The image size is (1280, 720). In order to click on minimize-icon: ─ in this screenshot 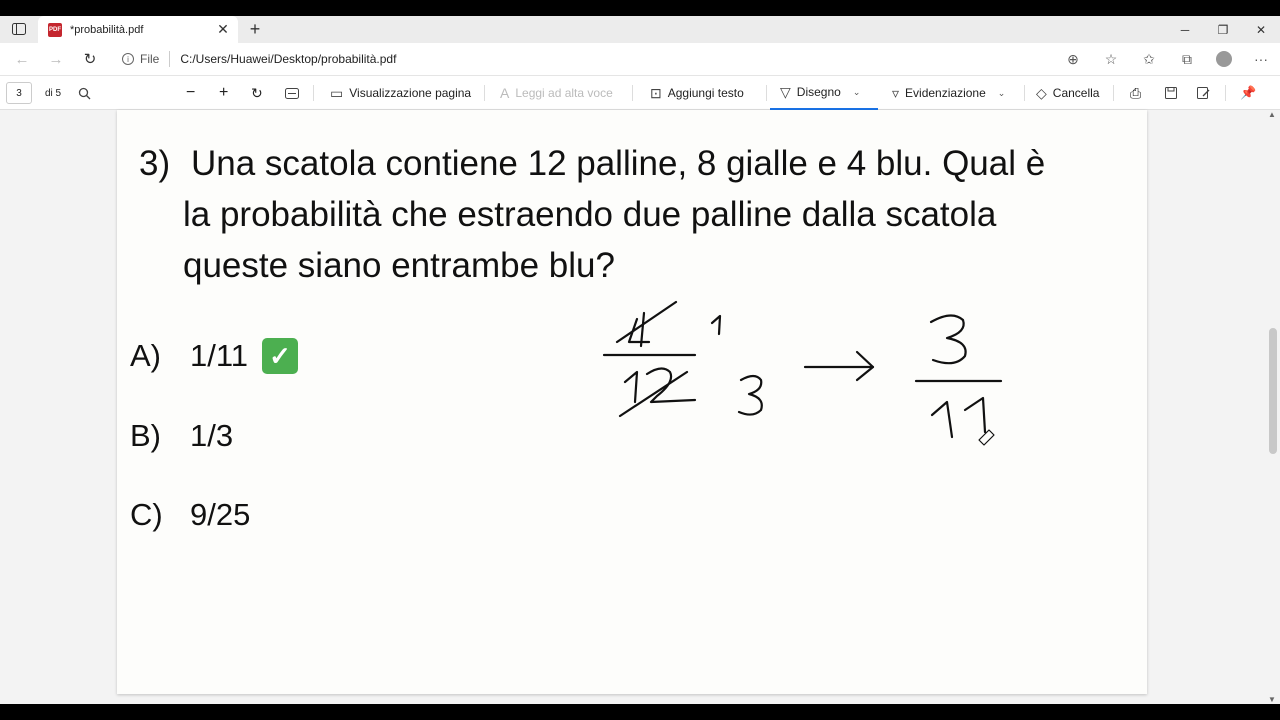, I will do `click(1185, 29)`.